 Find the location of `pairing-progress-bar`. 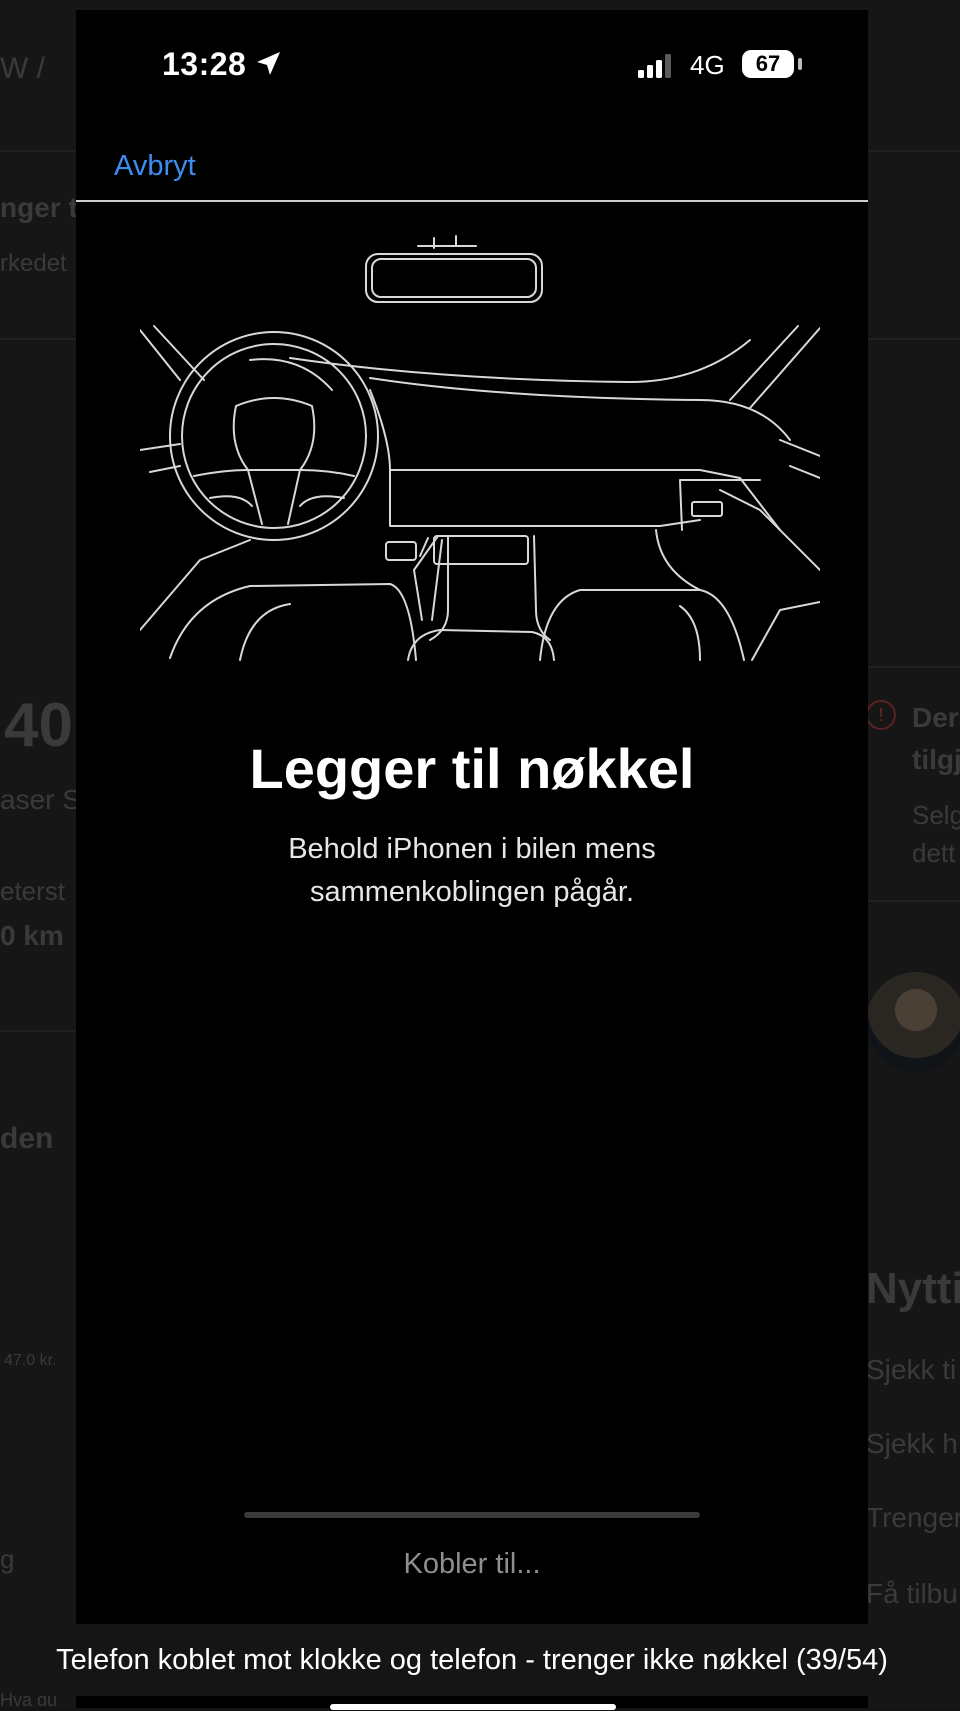

pairing-progress-bar is located at coordinates (472, 1515).